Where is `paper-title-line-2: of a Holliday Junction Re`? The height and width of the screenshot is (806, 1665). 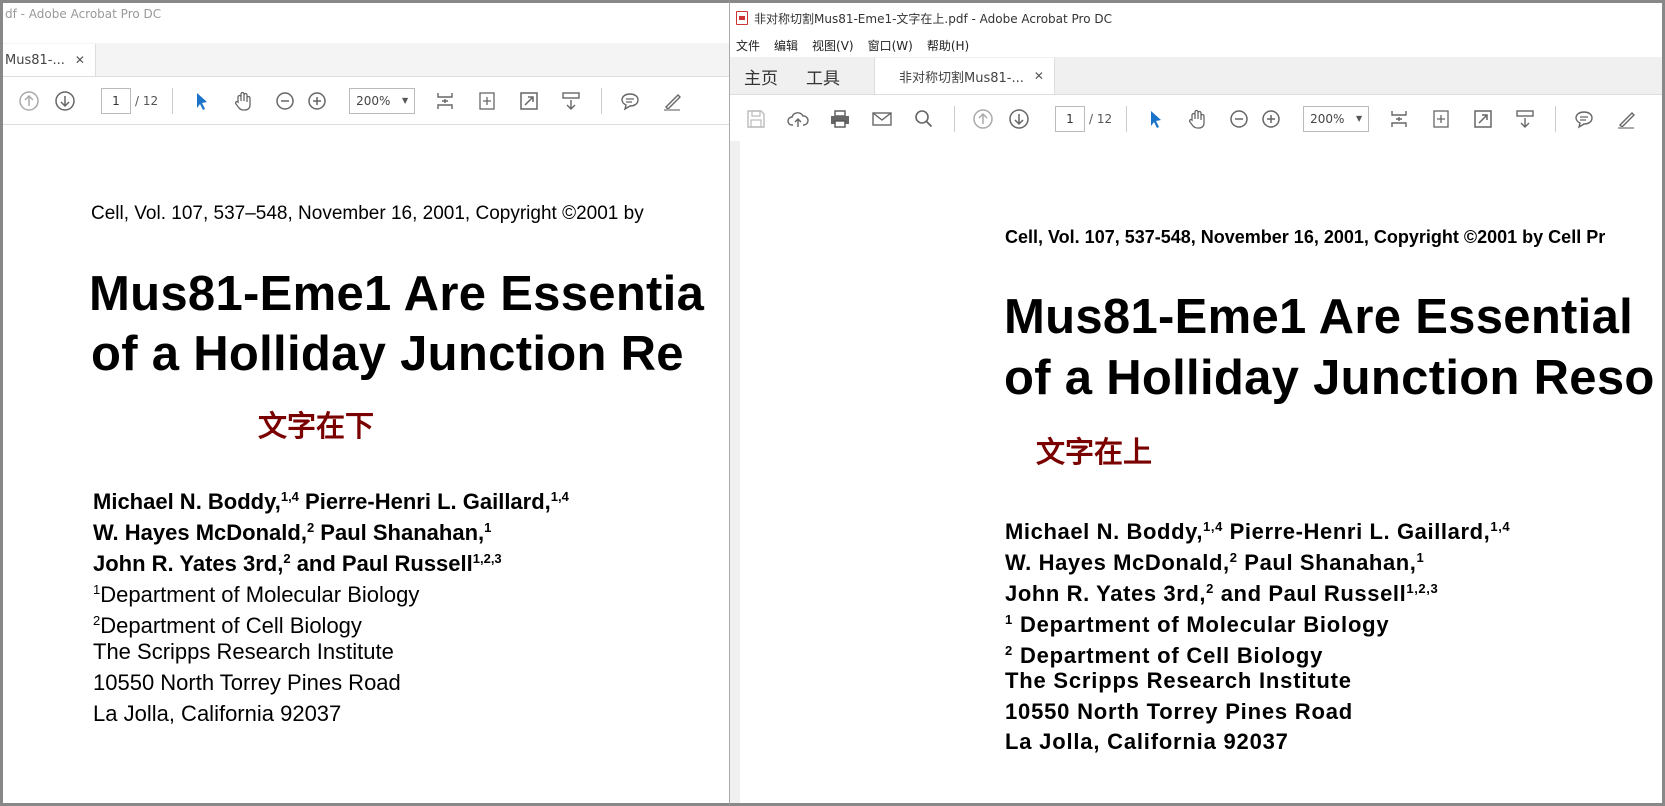
paper-title-line-2: of a Holliday Junction Re is located at coordinates (387, 354).